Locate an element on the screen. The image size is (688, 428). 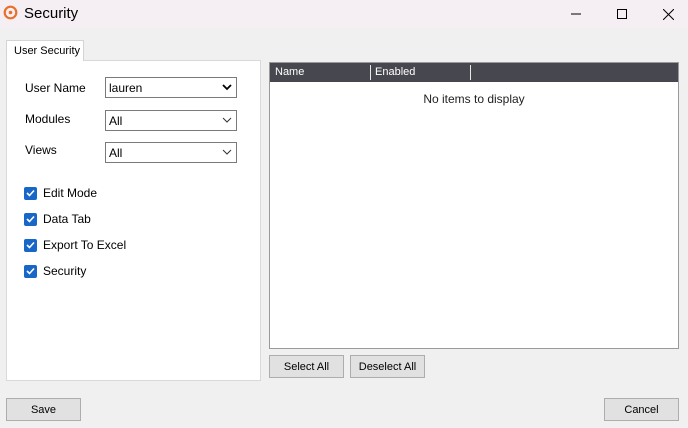
security-checkbox: Security is located at coordinates (55, 271).